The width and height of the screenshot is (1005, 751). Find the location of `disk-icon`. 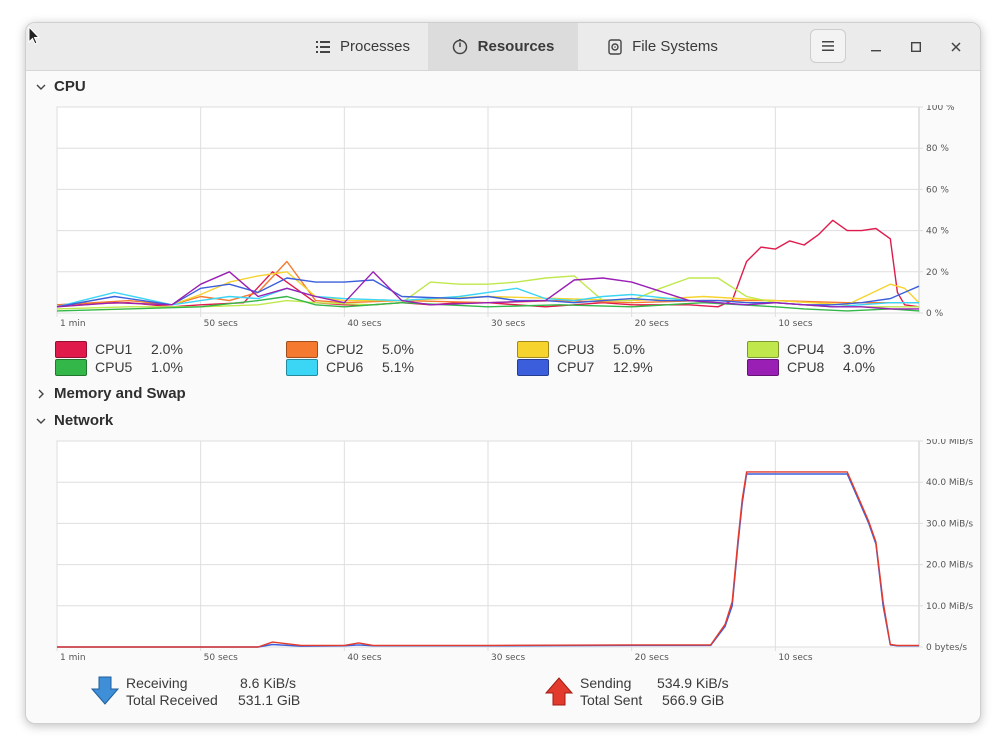

disk-icon is located at coordinates (615, 46).